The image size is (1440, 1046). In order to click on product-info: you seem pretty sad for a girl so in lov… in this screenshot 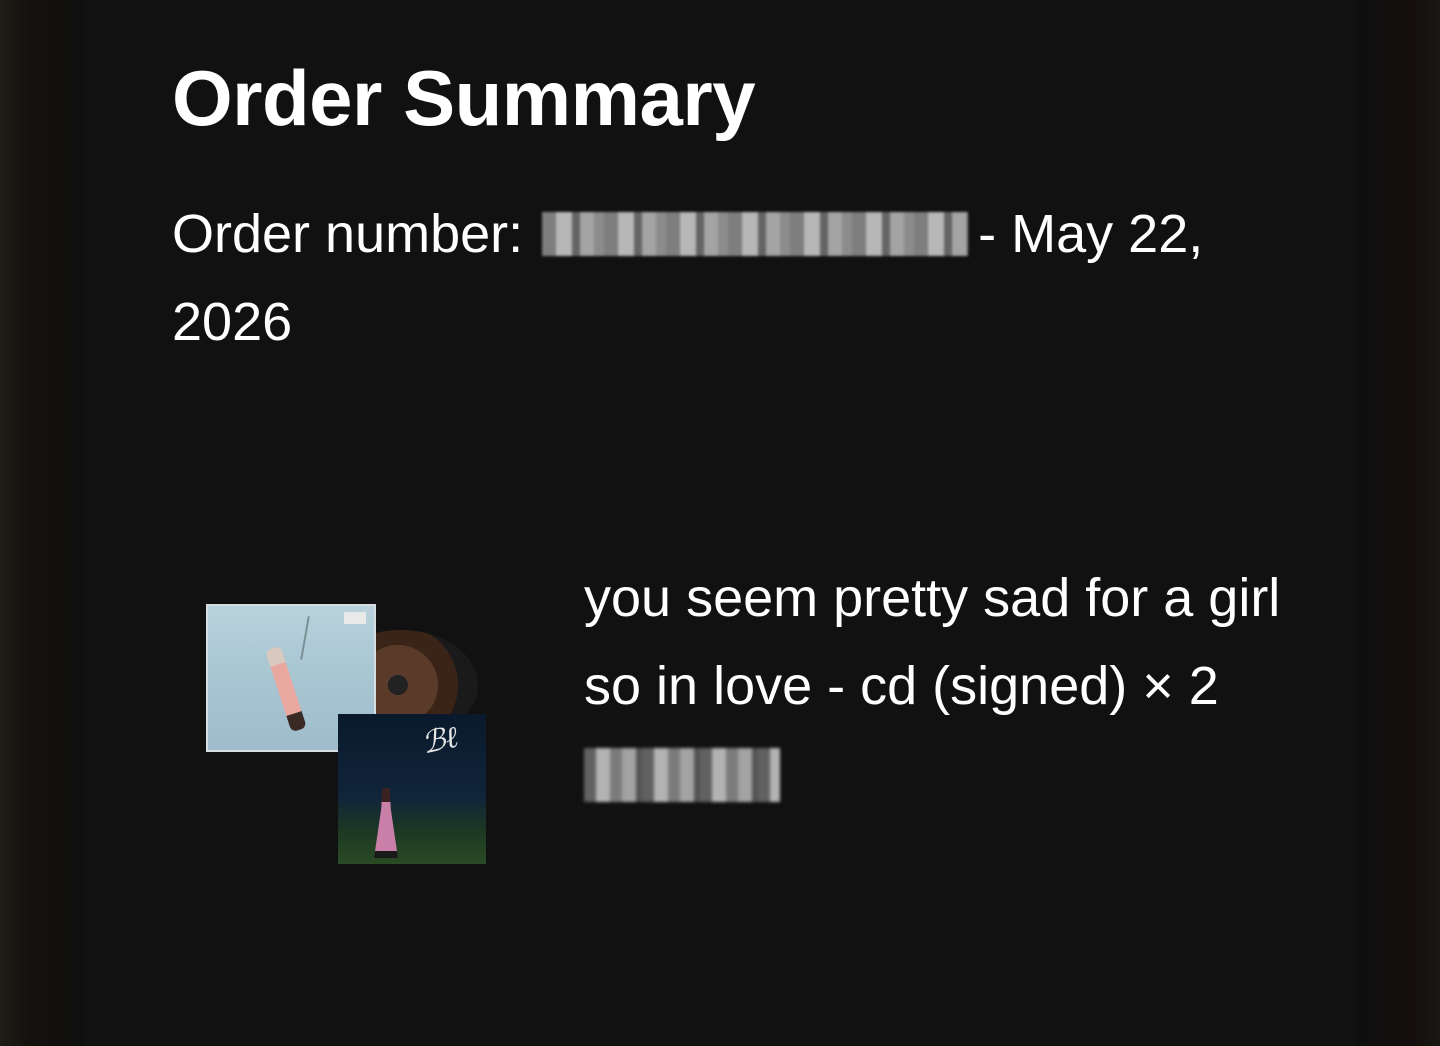, I will do `click(944, 678)`.